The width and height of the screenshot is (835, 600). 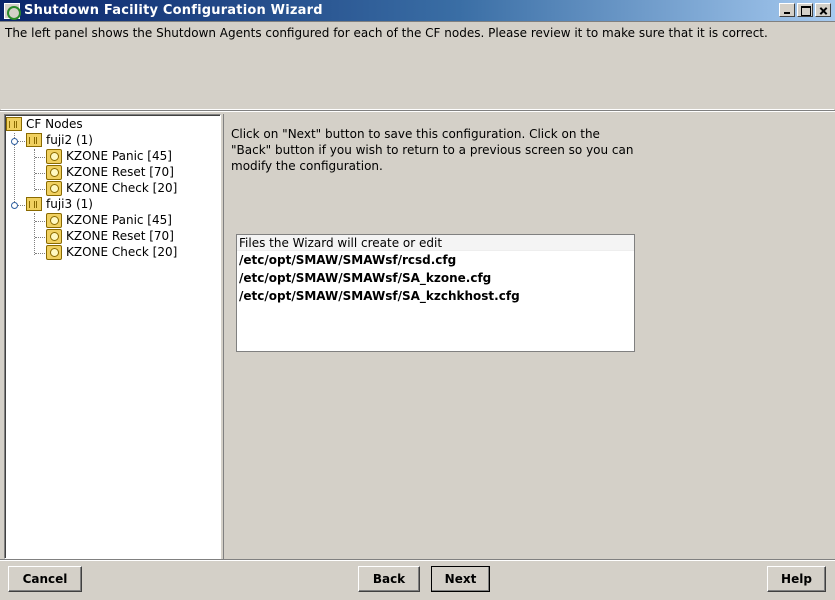 I want to click on list-item: /etc/opt/SMAW/SMAWsf/SA_kzchkhost.cfg, so click(x=435, y=296).